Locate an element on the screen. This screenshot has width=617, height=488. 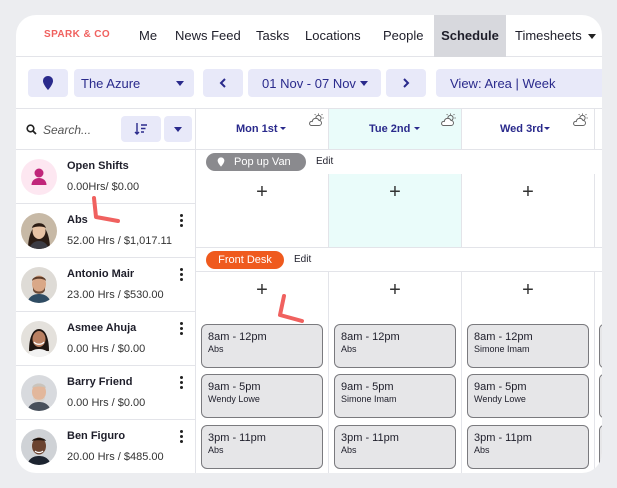
next-week-button is located at coordinates (406, 83).